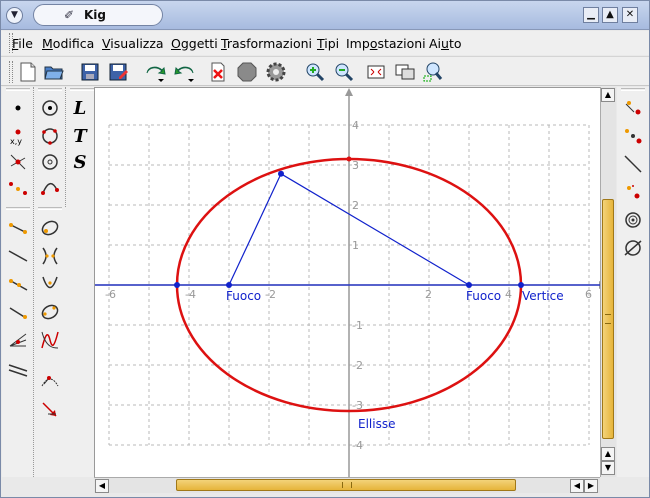 This screenshot has width=650, height=498. Describe the element at coordinates (218, 72) in the screenshot. I see `delete-icon` at that location.